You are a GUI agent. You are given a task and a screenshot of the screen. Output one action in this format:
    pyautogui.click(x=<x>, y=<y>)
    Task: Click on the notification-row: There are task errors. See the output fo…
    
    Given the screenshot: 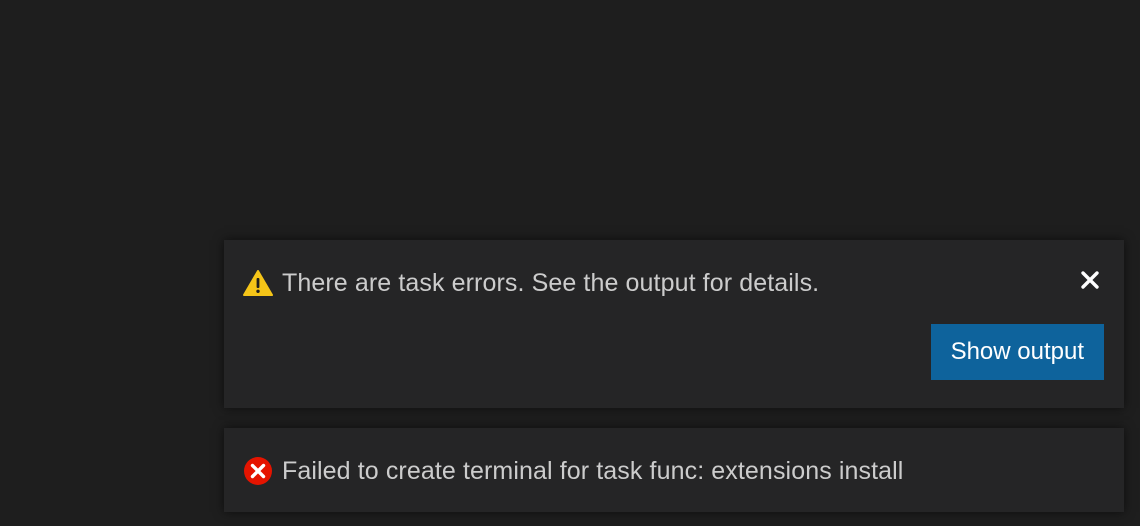 What is the action you would take?
    pyautogui.click(x=673, y=283)
    